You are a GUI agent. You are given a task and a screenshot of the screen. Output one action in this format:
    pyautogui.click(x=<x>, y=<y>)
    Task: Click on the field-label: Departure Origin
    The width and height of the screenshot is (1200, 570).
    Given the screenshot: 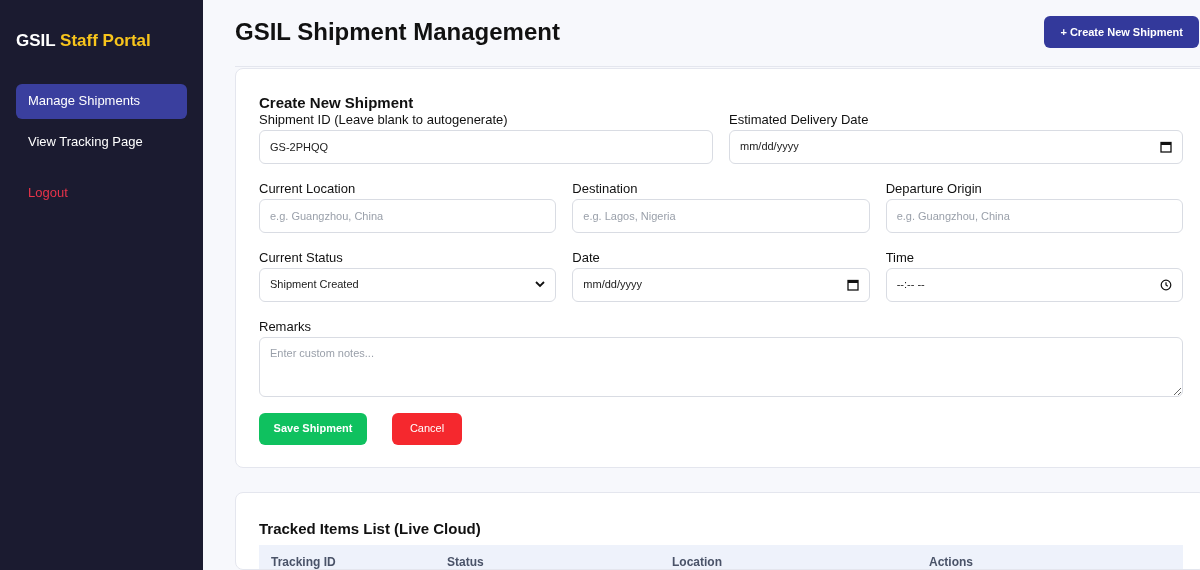 What is the action you would take?
    pyautogui.click(x=934, y=188)
    